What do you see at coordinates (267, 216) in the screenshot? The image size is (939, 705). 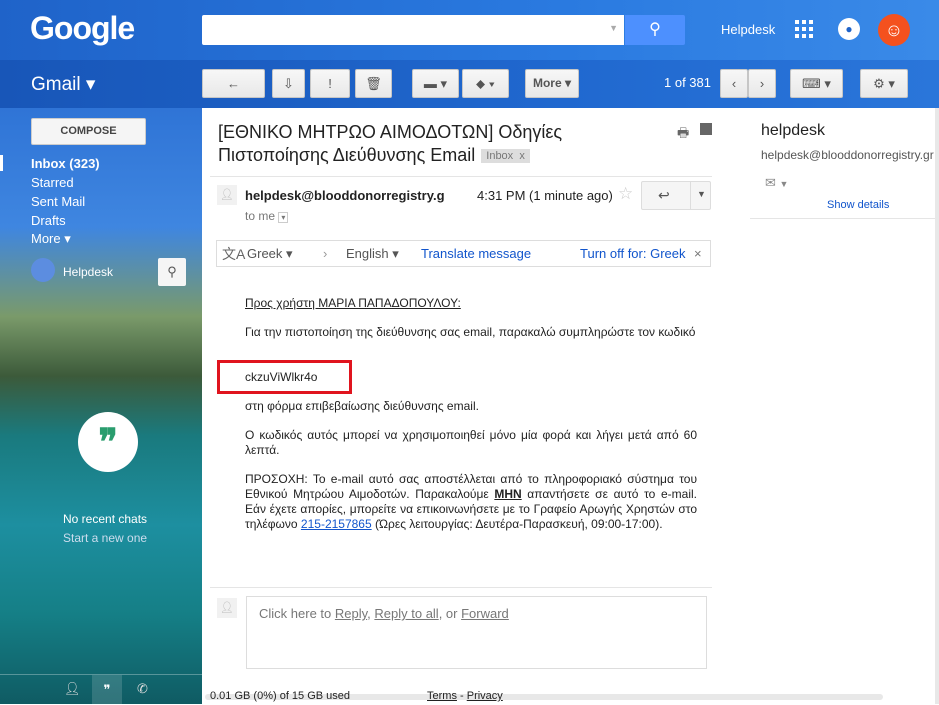 I see `recipient-details: to me ▾` at bounding box center [267, 216].